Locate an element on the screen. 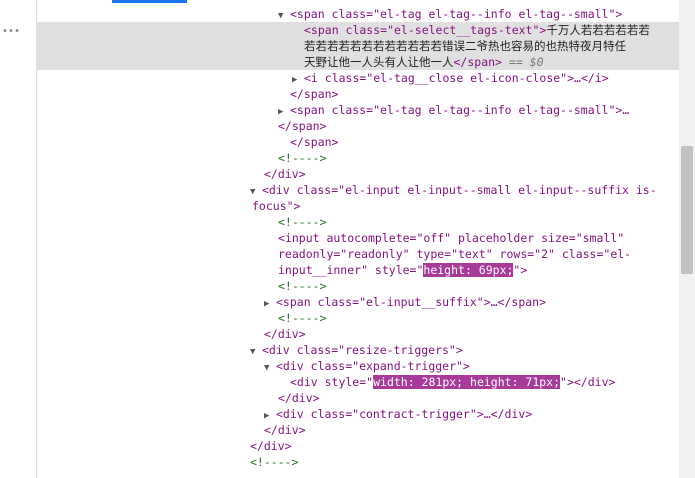 This screenshot has width=695, height=478. node-close-tag: </span> is located at coordinates (477, 62).